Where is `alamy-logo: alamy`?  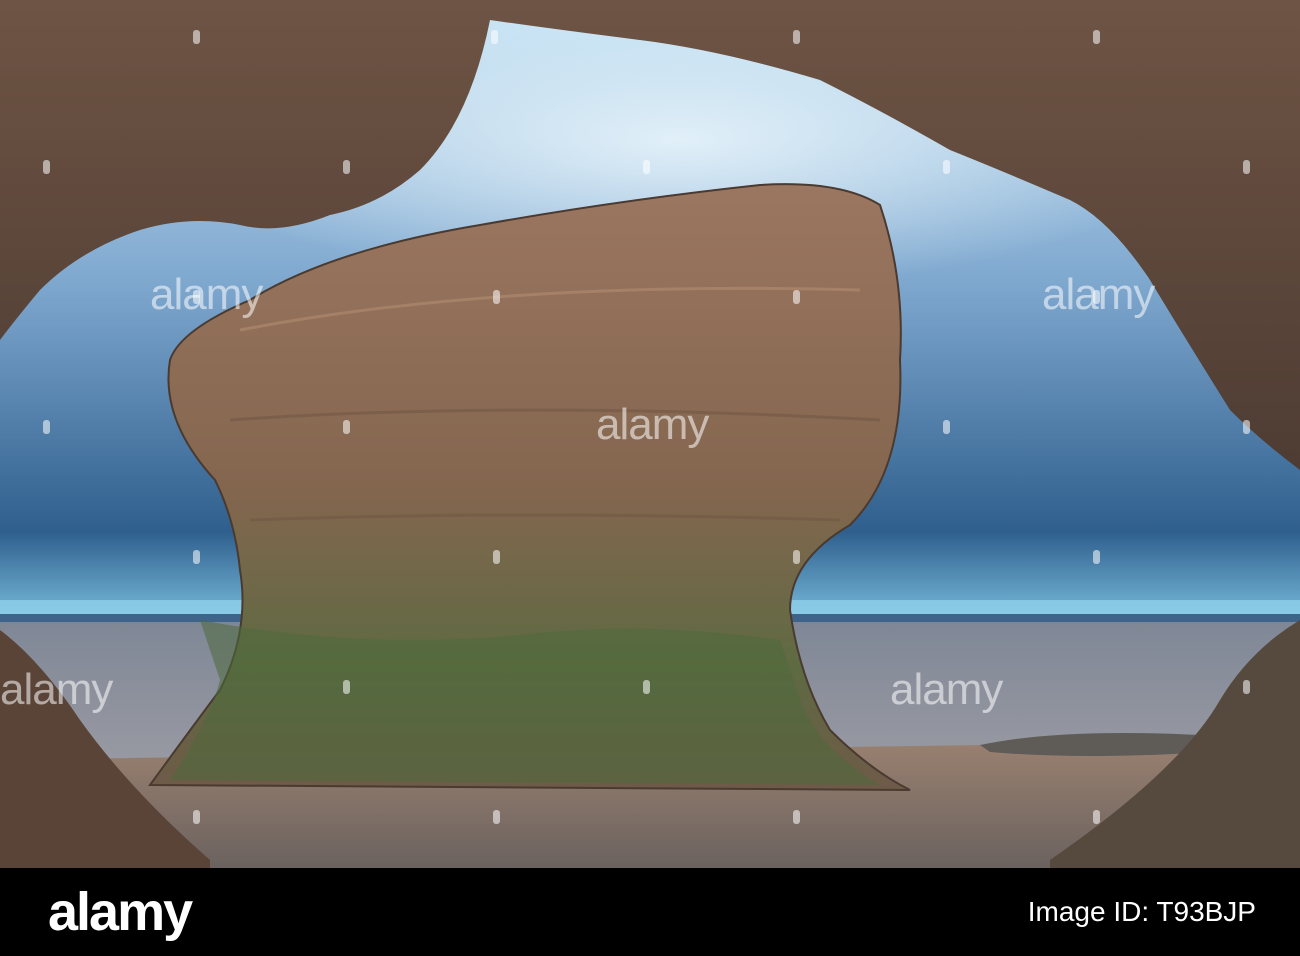
alamy-logo: alamy is located at coordinates (120, 912).